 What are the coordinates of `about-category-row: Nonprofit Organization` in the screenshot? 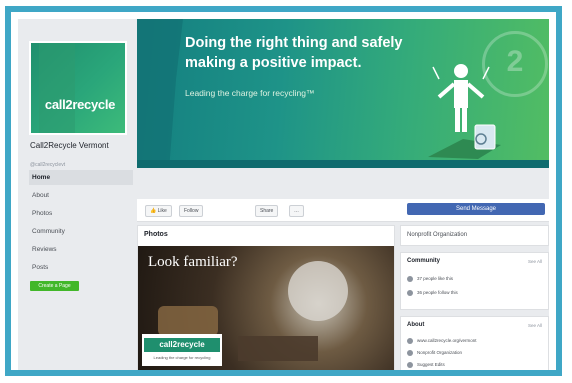 It's located at (434, 353).